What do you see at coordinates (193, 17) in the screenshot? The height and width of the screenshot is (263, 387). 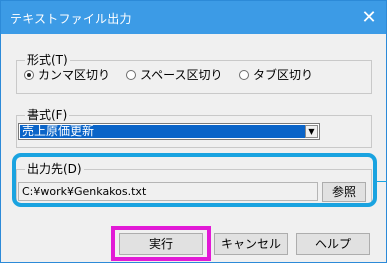 I see `title-bar: テキストファイル出力 ✕` at bounding box center [193, 17].